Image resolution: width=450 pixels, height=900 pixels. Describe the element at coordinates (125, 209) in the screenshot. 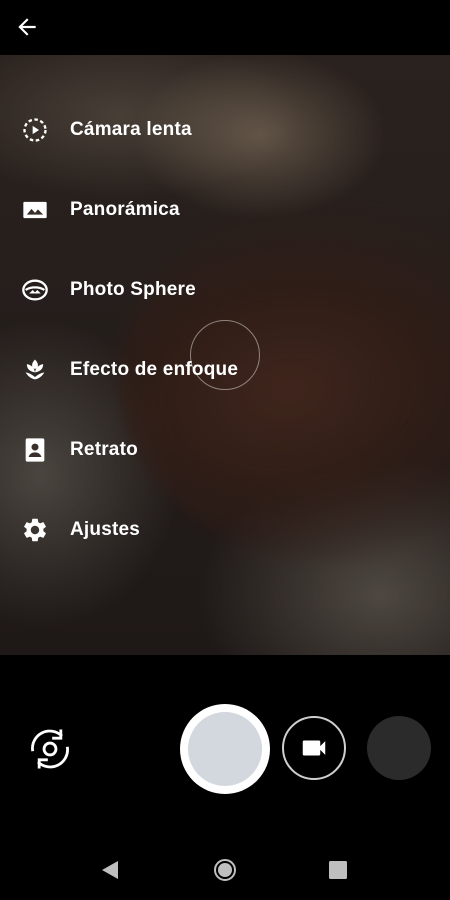

I see `menu-item-label: Panorámica` at that location.